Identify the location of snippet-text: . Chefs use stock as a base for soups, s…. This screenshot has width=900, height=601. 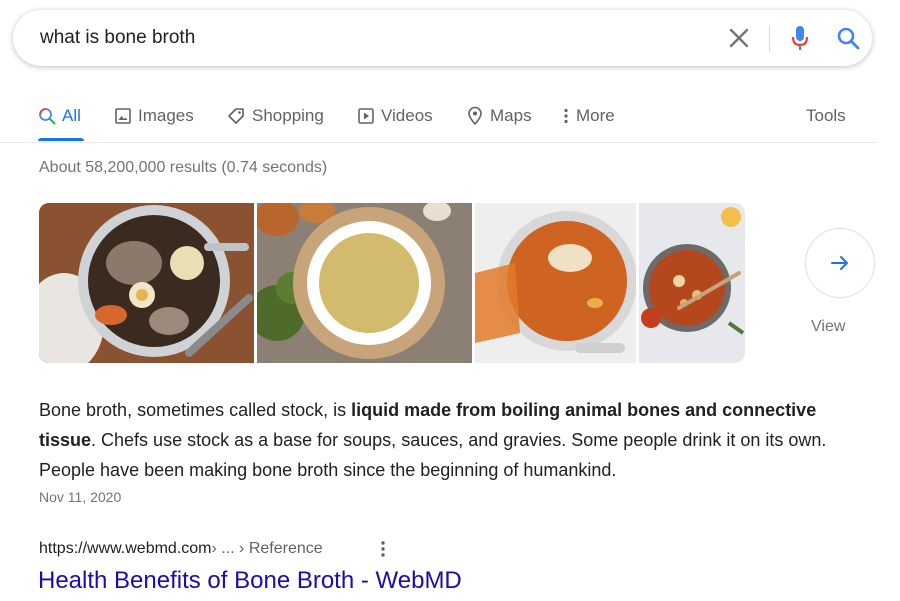
(433, 455).